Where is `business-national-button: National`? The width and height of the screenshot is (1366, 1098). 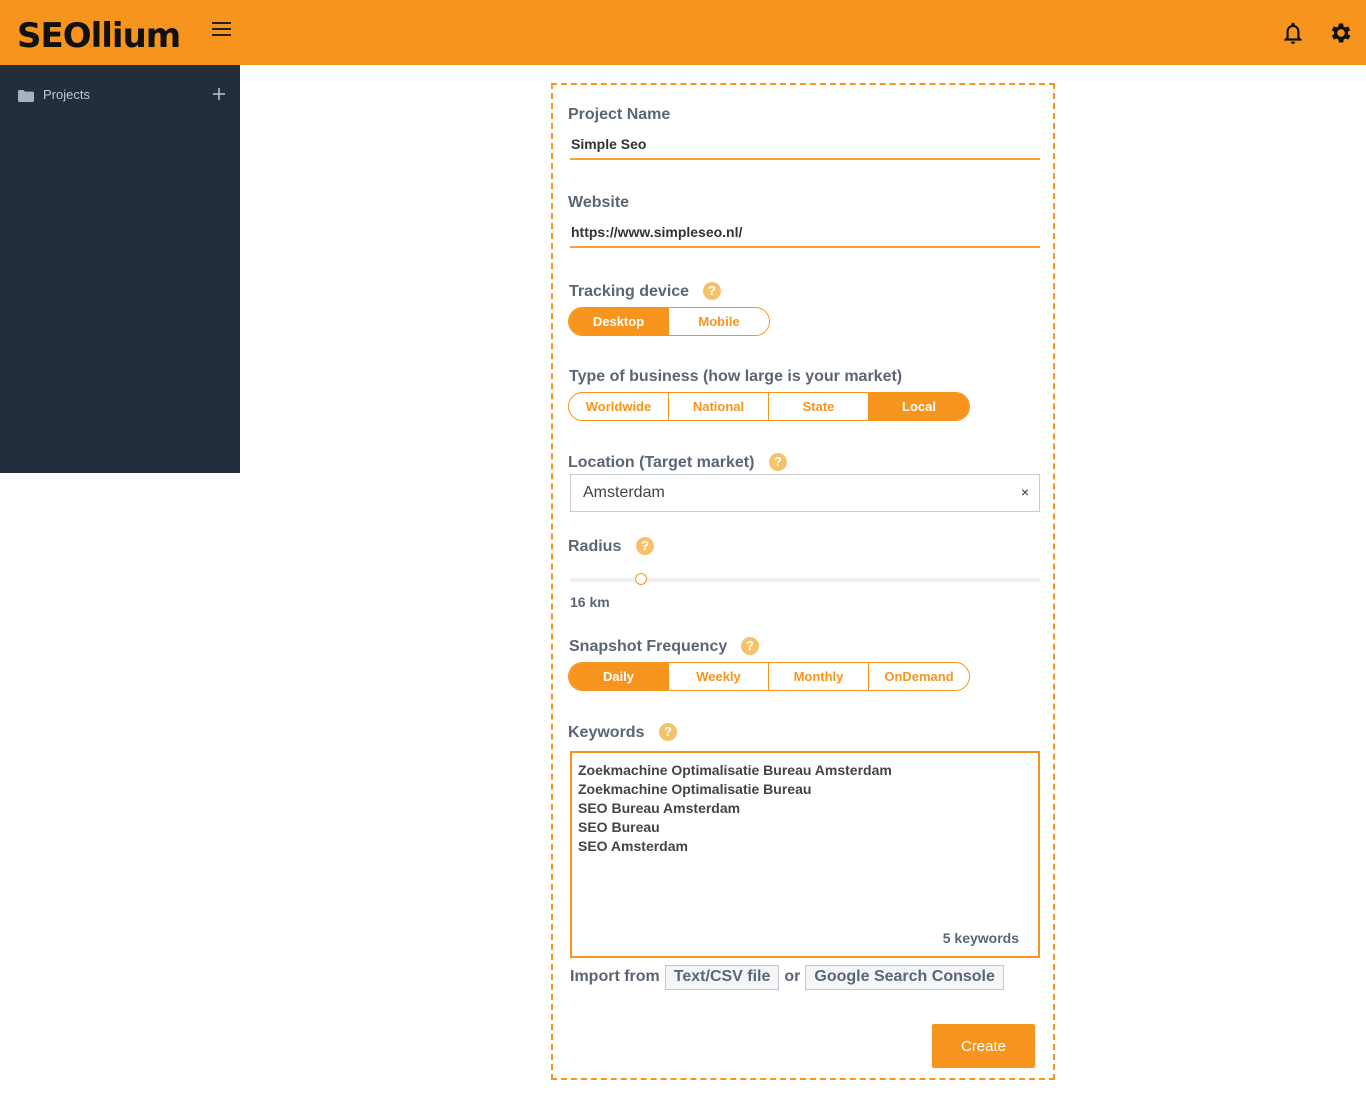
business-national-button: National is located at coordinates (719, 406).